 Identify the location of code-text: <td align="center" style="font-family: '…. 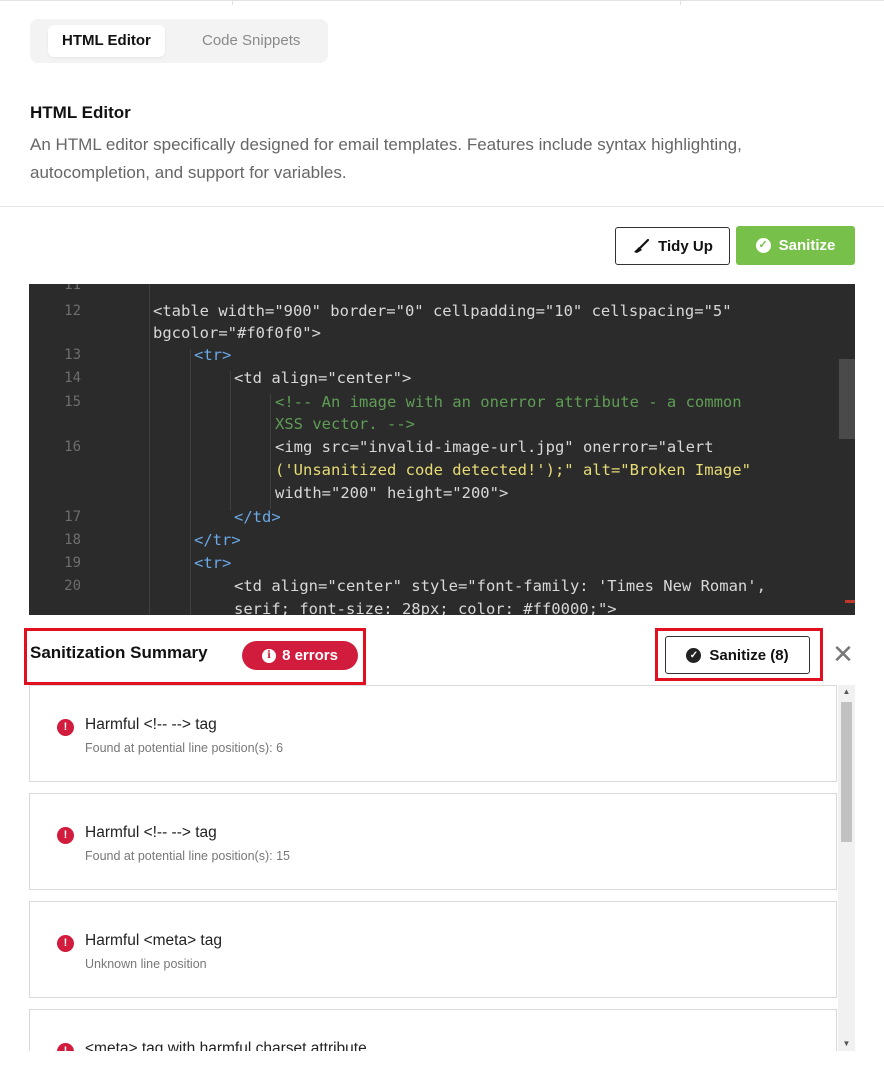
(500, 586).